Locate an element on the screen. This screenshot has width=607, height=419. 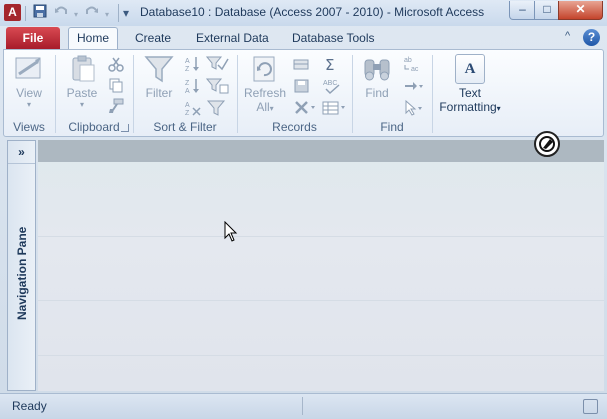
qat-separator is located at coordinates (25, 13).